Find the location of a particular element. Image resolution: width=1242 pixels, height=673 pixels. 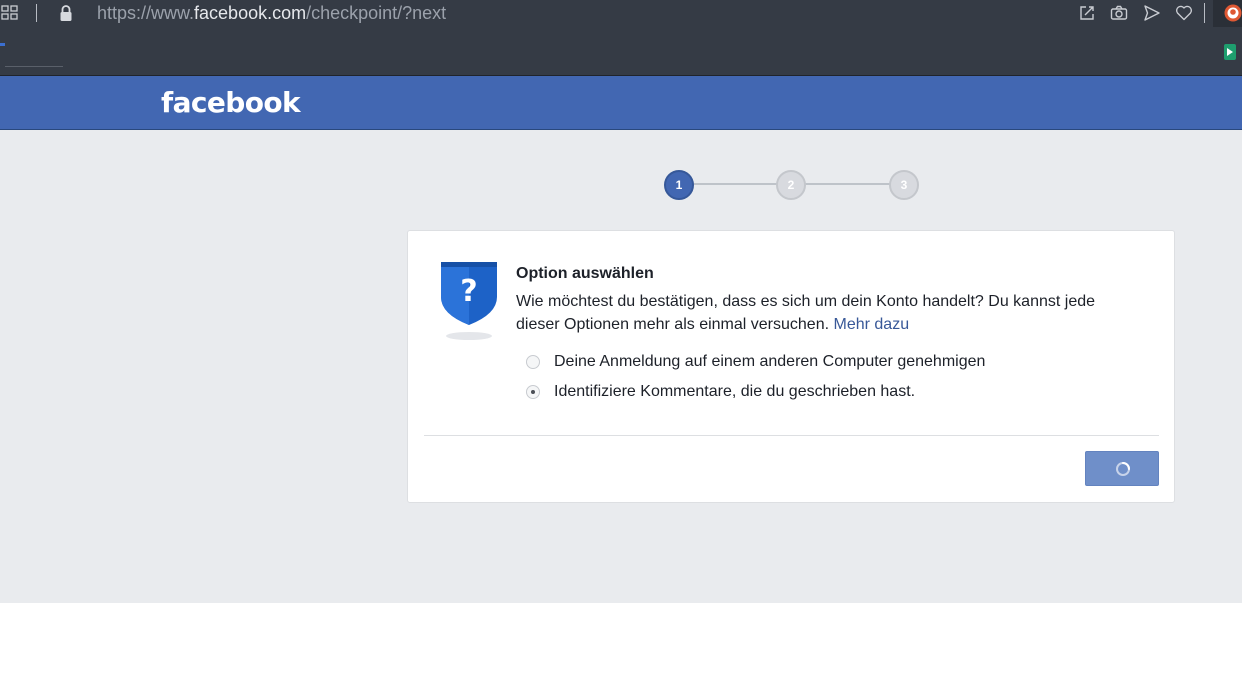

step-3: 3 is located at coordinates (904, 185).